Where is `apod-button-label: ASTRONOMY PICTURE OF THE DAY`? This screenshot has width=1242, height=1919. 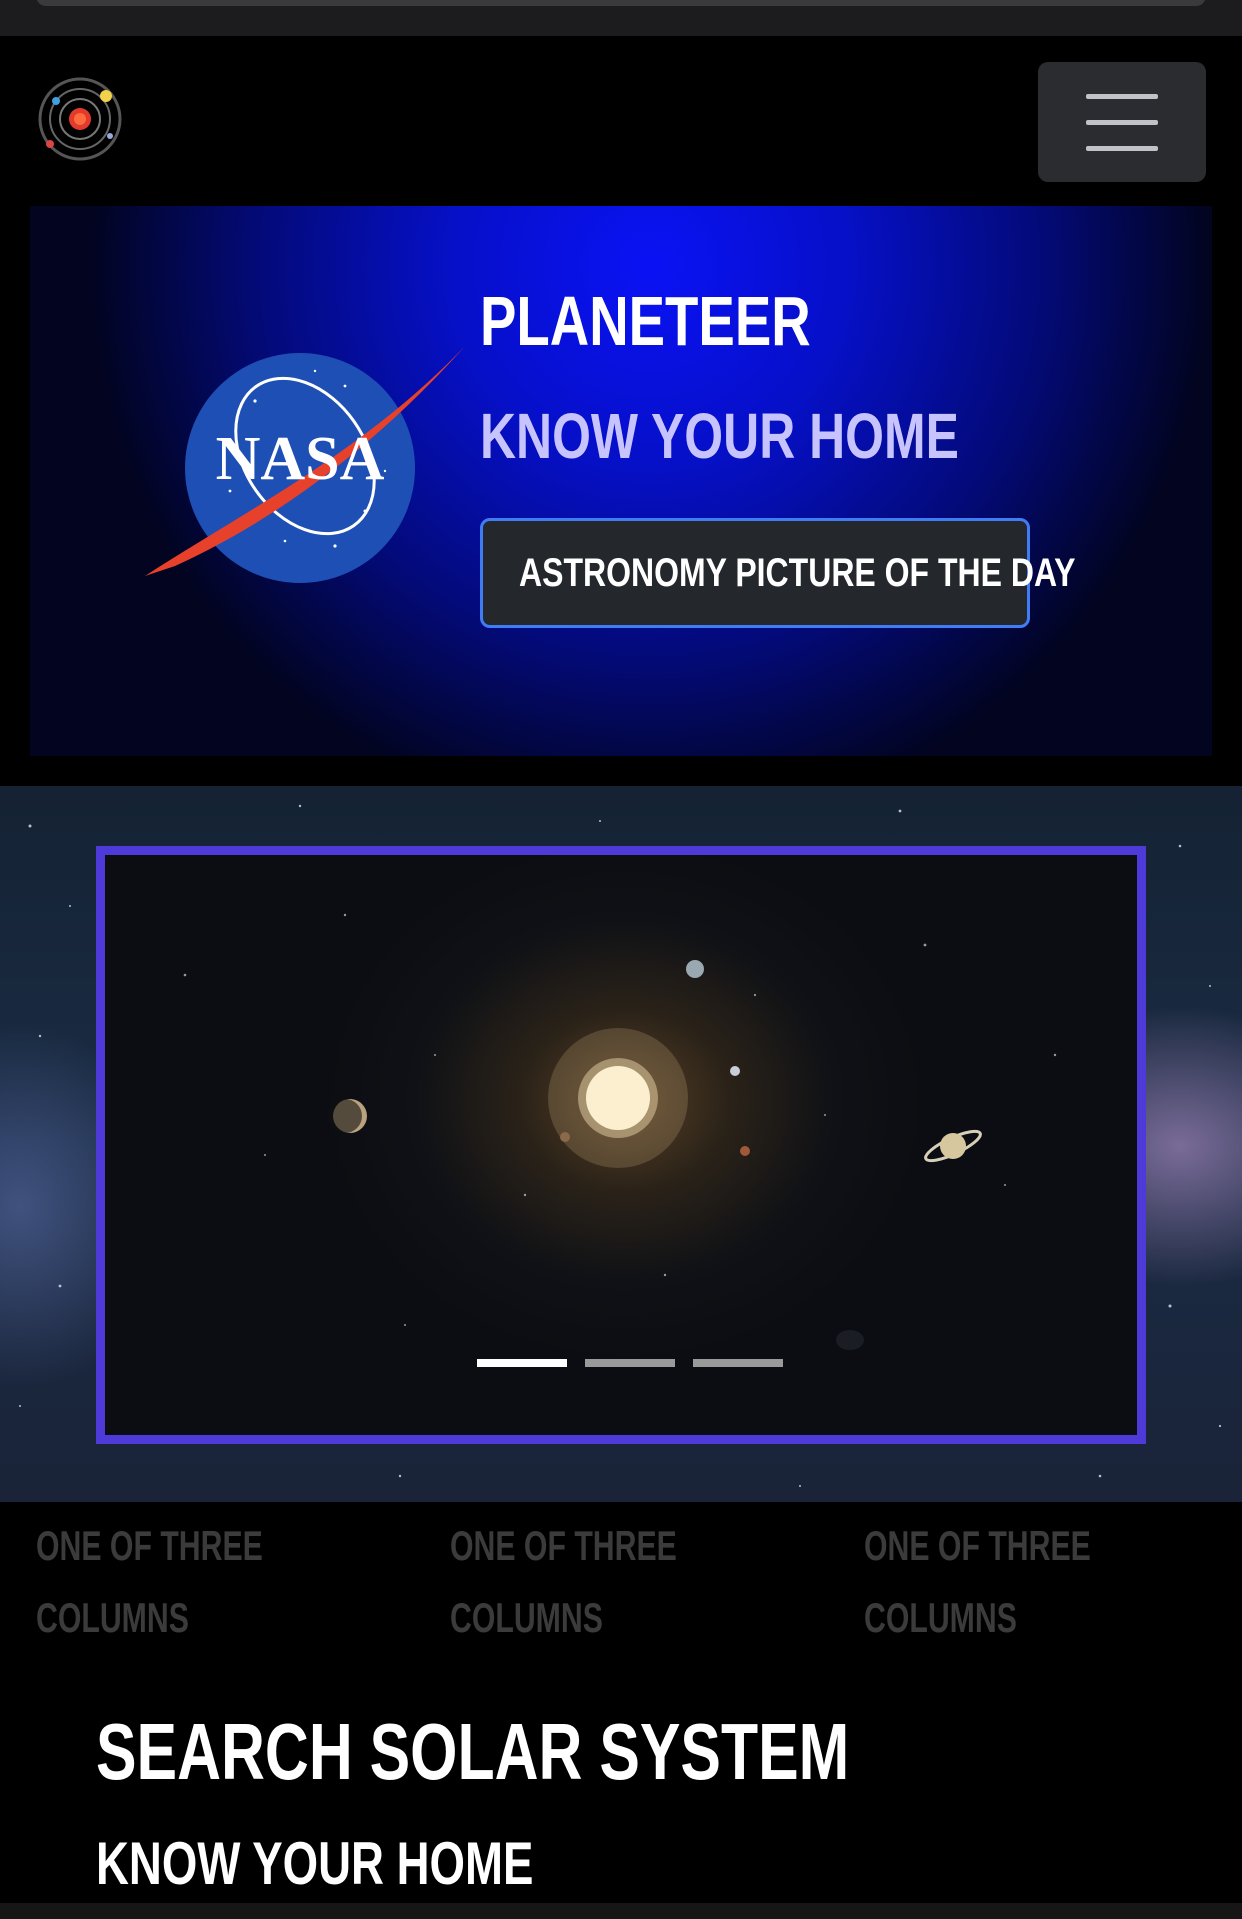
apod-button-label: ASTRONOMY PICTURE OF THE DAY is located at coordinates (797, 573).